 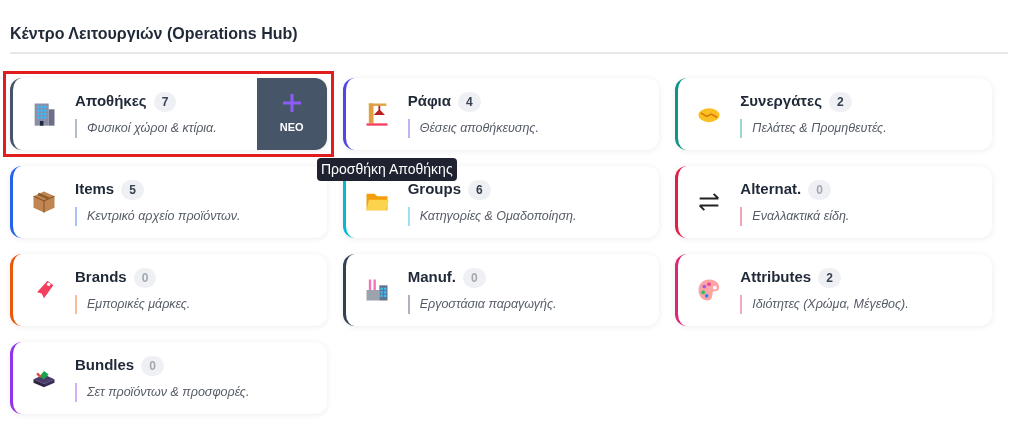 What do you see at coordinates (833, 202) in the screenshot?
I see `module-card: Alternat. 0 Εναλλακτικά είδη.` at bounding box center [833, 202].